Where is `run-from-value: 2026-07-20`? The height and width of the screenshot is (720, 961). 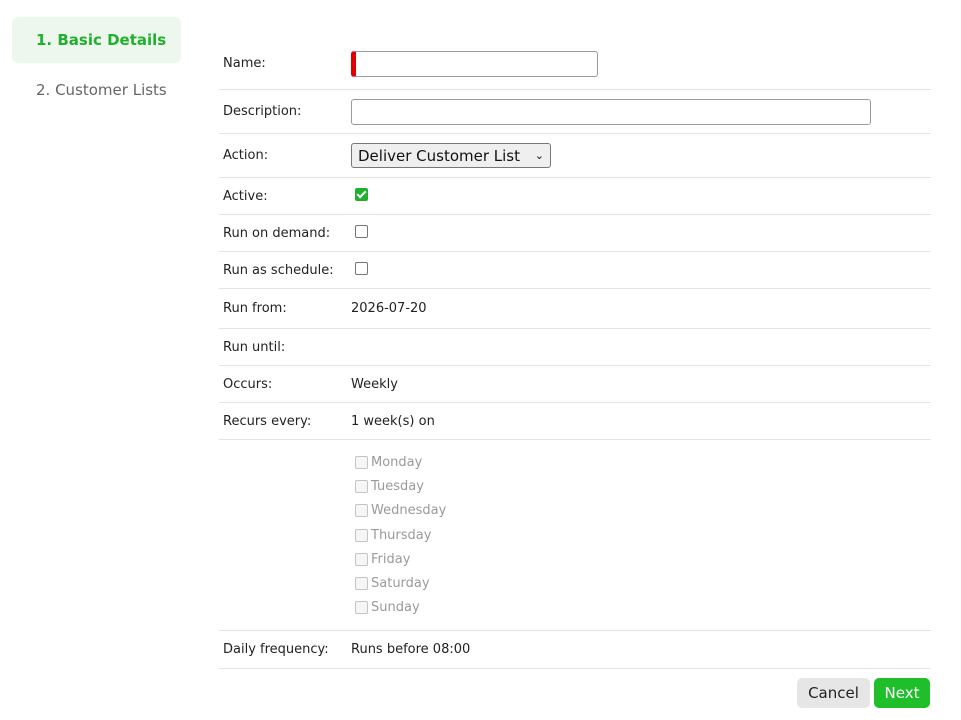 run-from-value: 2026-07-20 is located at coordinates (389, 308).